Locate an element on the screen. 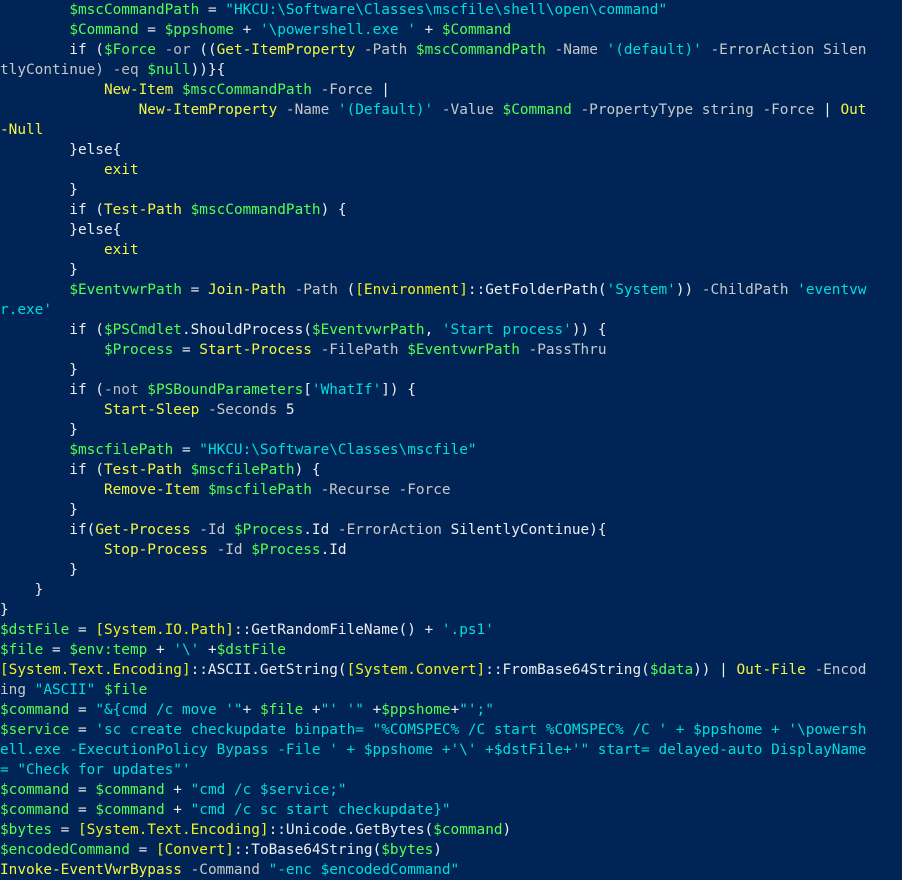  code-line: = "Check for updates"' is located at coordinates (451, 770).